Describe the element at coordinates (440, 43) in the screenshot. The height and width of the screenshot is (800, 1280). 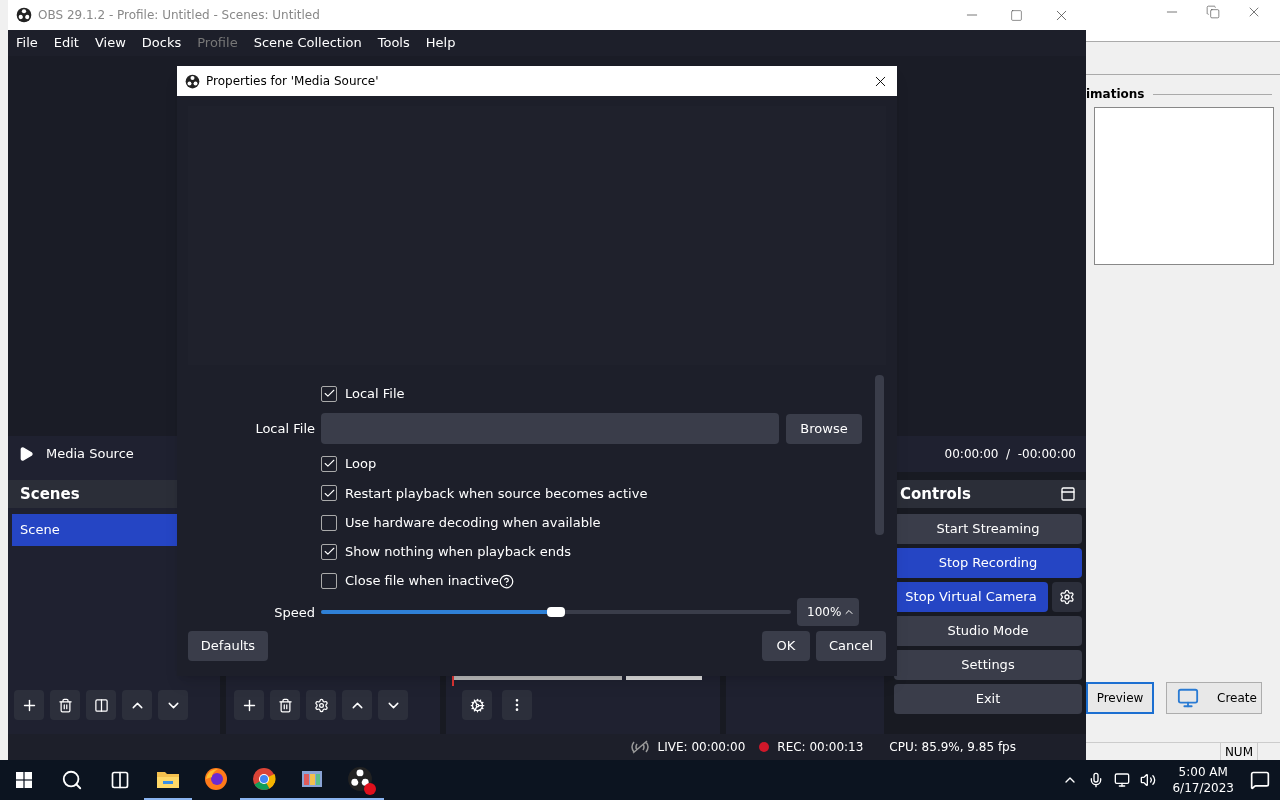
I see `menu-item: Help` at that location.